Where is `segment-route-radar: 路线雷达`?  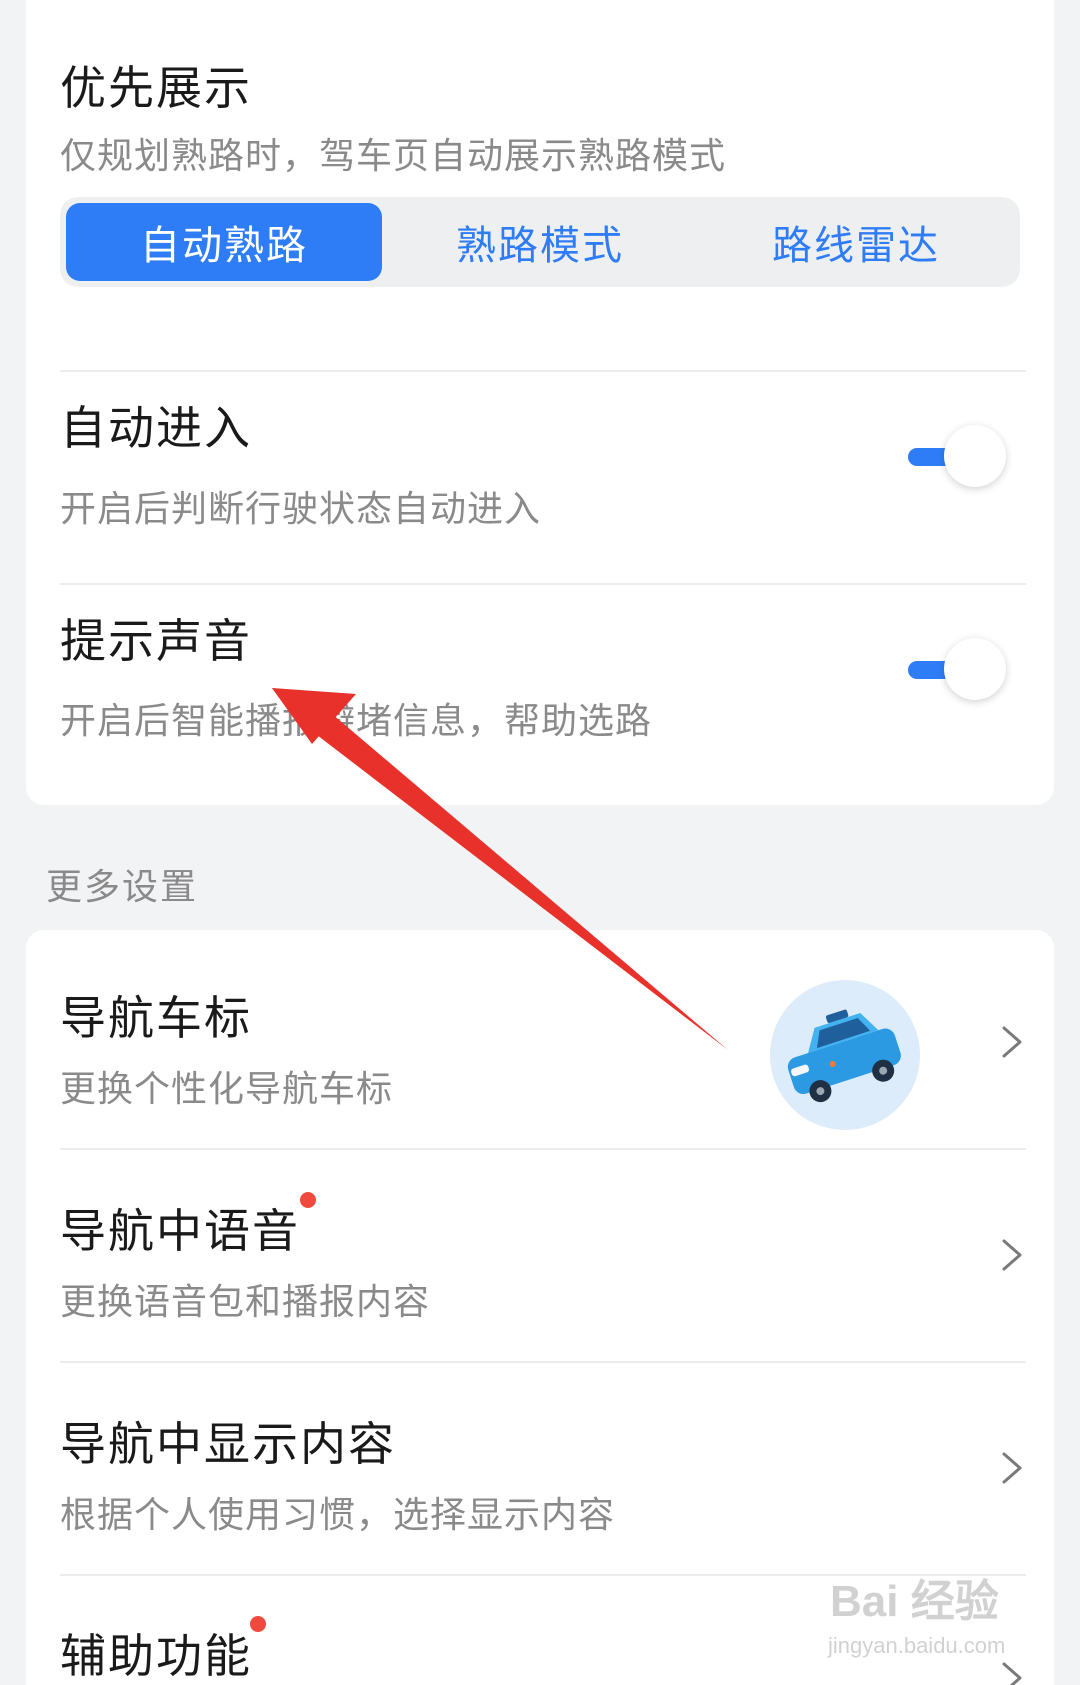 segment-route-radar: 路线雷达 is located at coordinates (856, 242).